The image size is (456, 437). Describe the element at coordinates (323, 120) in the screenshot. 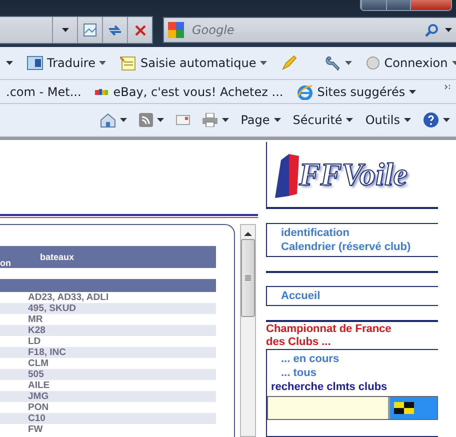

I see `menu-button: Sécurité` at that location.